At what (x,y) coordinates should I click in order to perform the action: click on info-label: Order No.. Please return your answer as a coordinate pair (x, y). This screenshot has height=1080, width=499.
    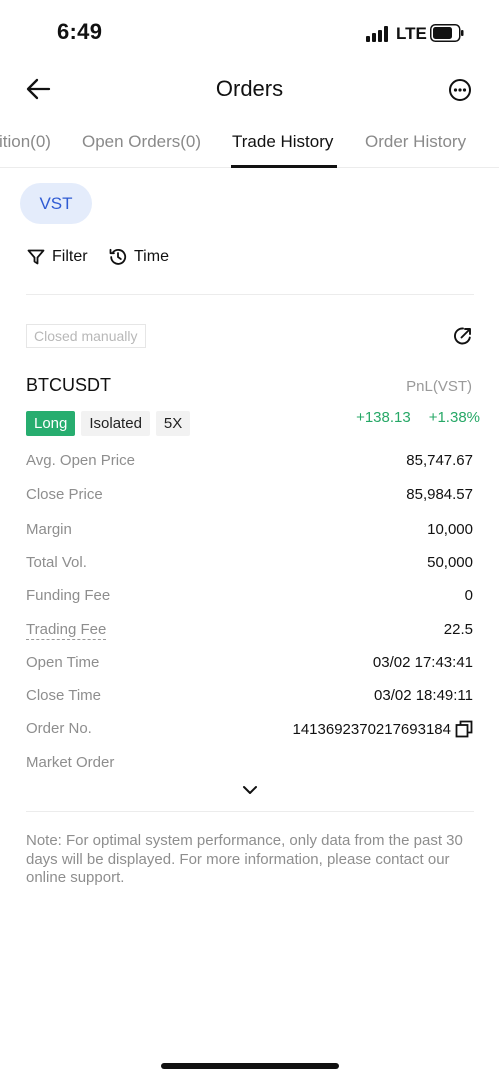
    Looking at the image, I should click on (59, 728).